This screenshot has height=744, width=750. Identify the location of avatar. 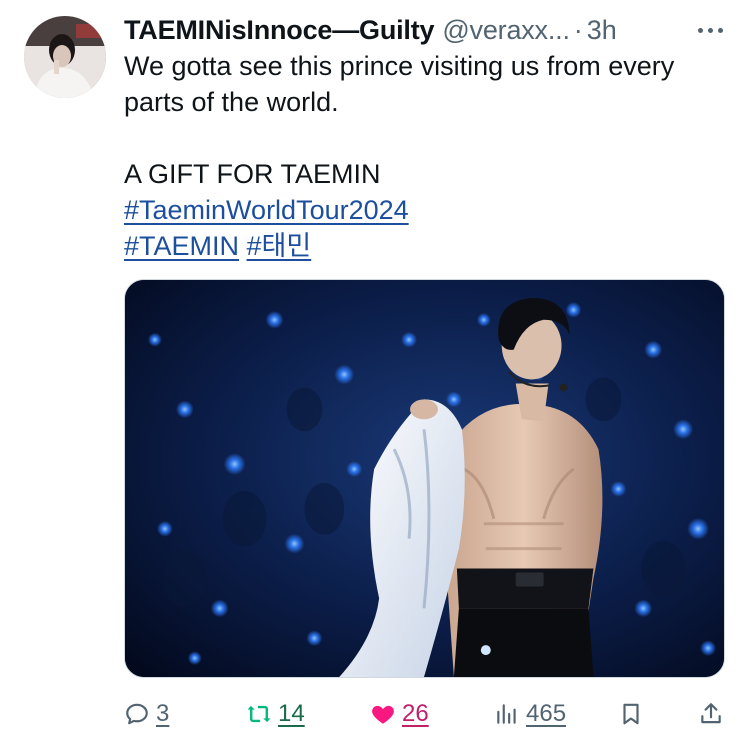
(65, 57).